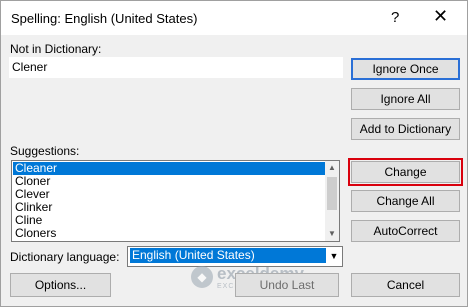  What do you see at coordinates (405, 172) in the screenshot?
I see `change-button: Change` at bounding box center [405, 172].